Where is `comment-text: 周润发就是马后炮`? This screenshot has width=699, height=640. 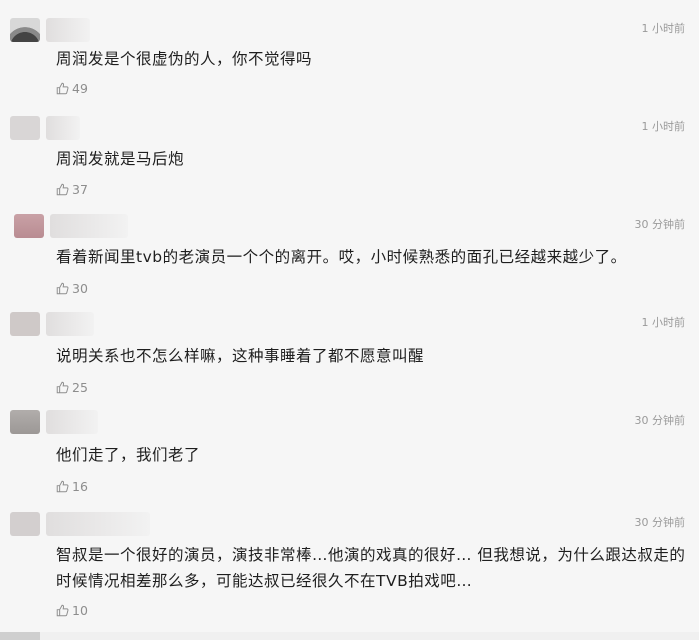 comment-text: 周润发就是马后炮 is located at coordinates (120, 159).